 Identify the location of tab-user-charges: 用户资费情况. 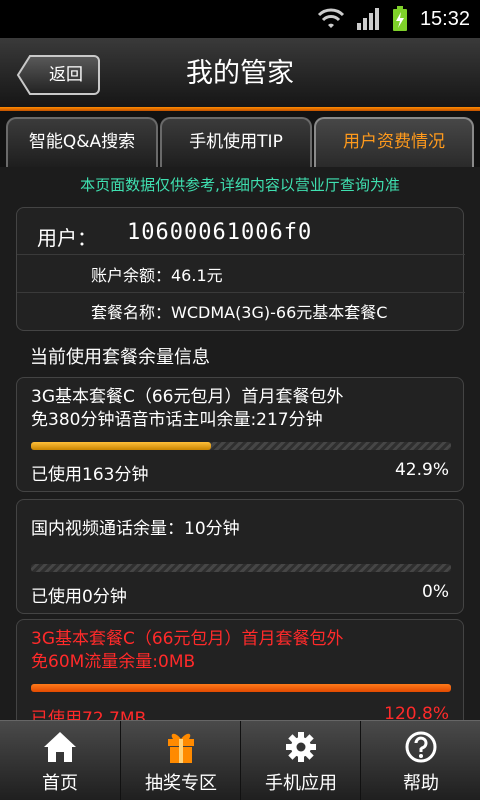
(394, 142).